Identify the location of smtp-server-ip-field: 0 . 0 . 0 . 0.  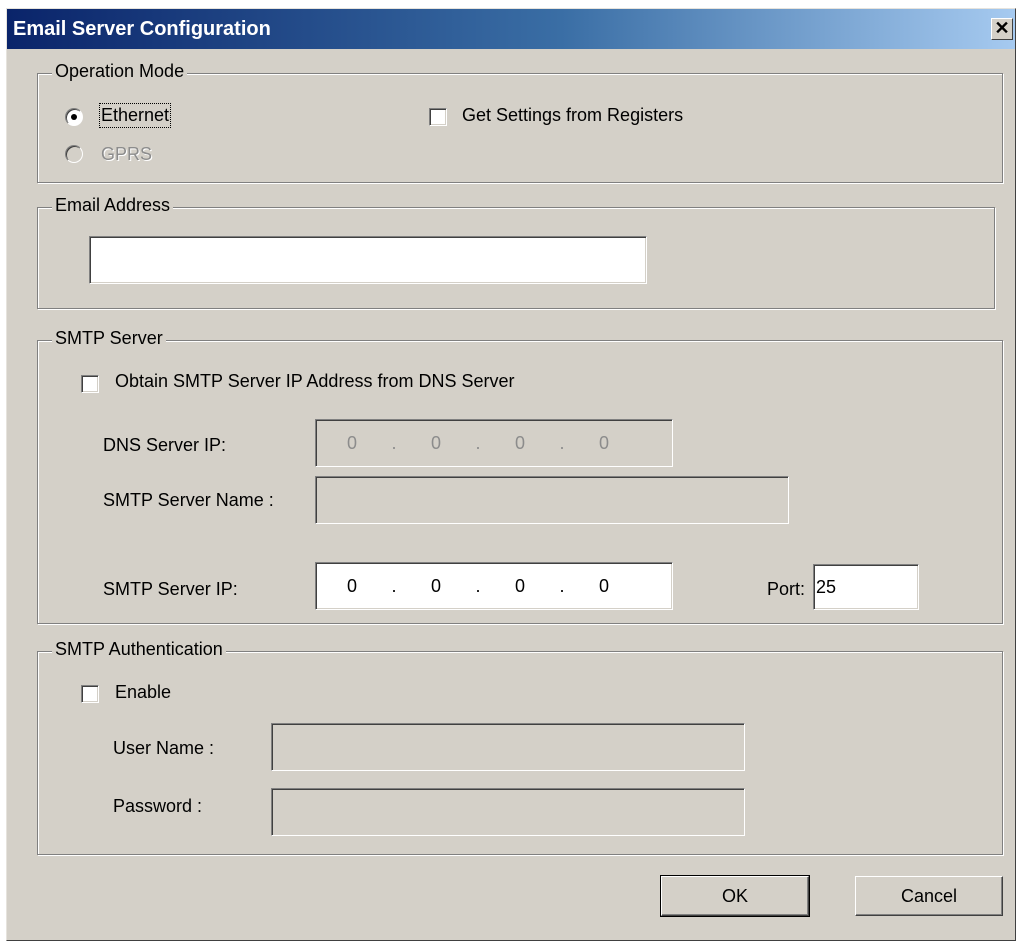
(494, 586).